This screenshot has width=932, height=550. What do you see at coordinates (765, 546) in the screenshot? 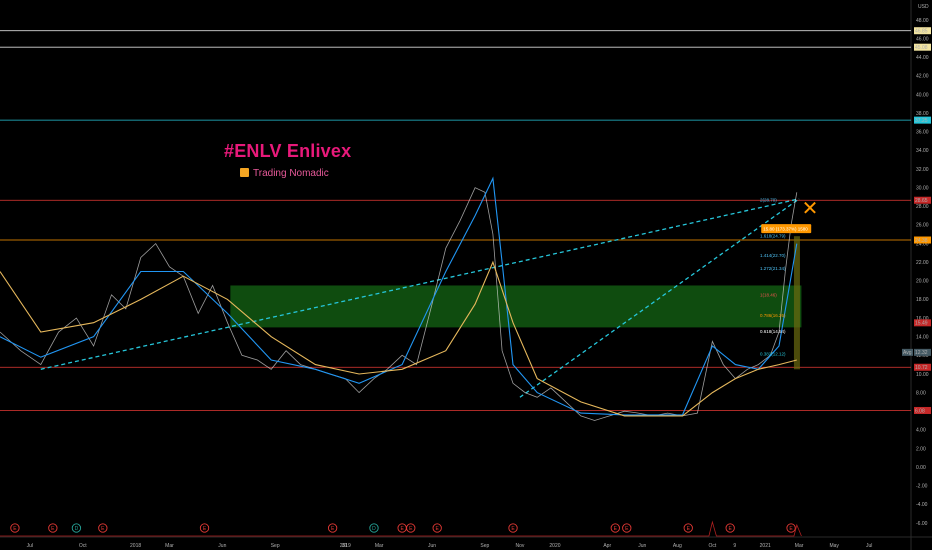
I see `x-tick-label: 2021` at bounding box center [765, 546].